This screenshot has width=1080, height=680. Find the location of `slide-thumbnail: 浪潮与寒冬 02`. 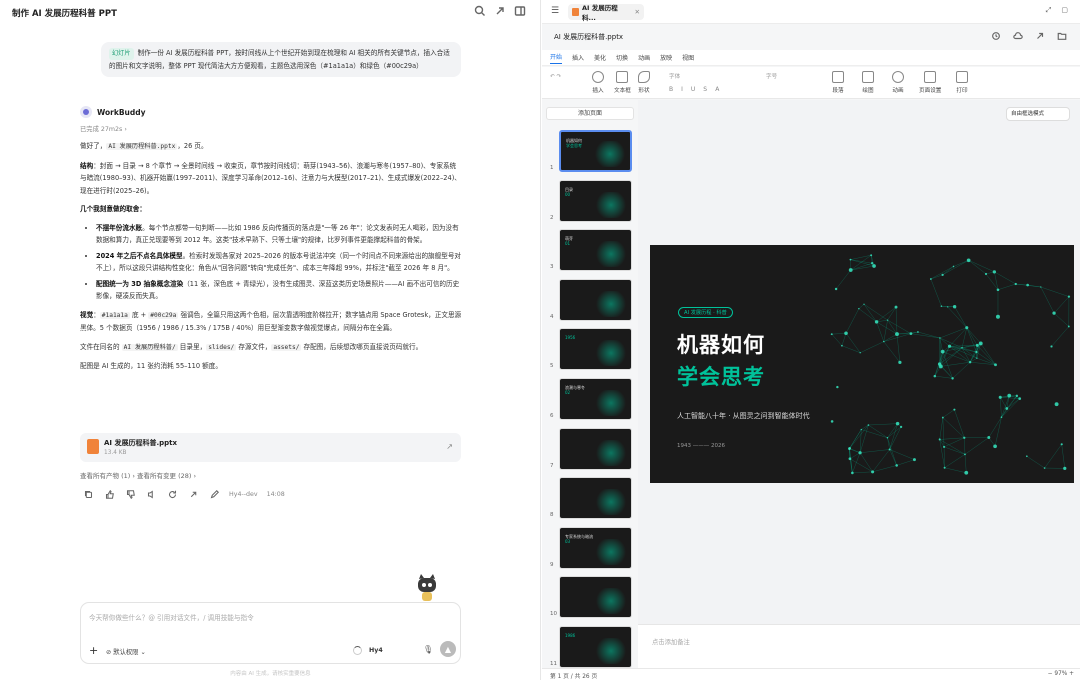

slide-thumbnail: 浪潮与寒冬 02 is located at coordinates (595, 399).